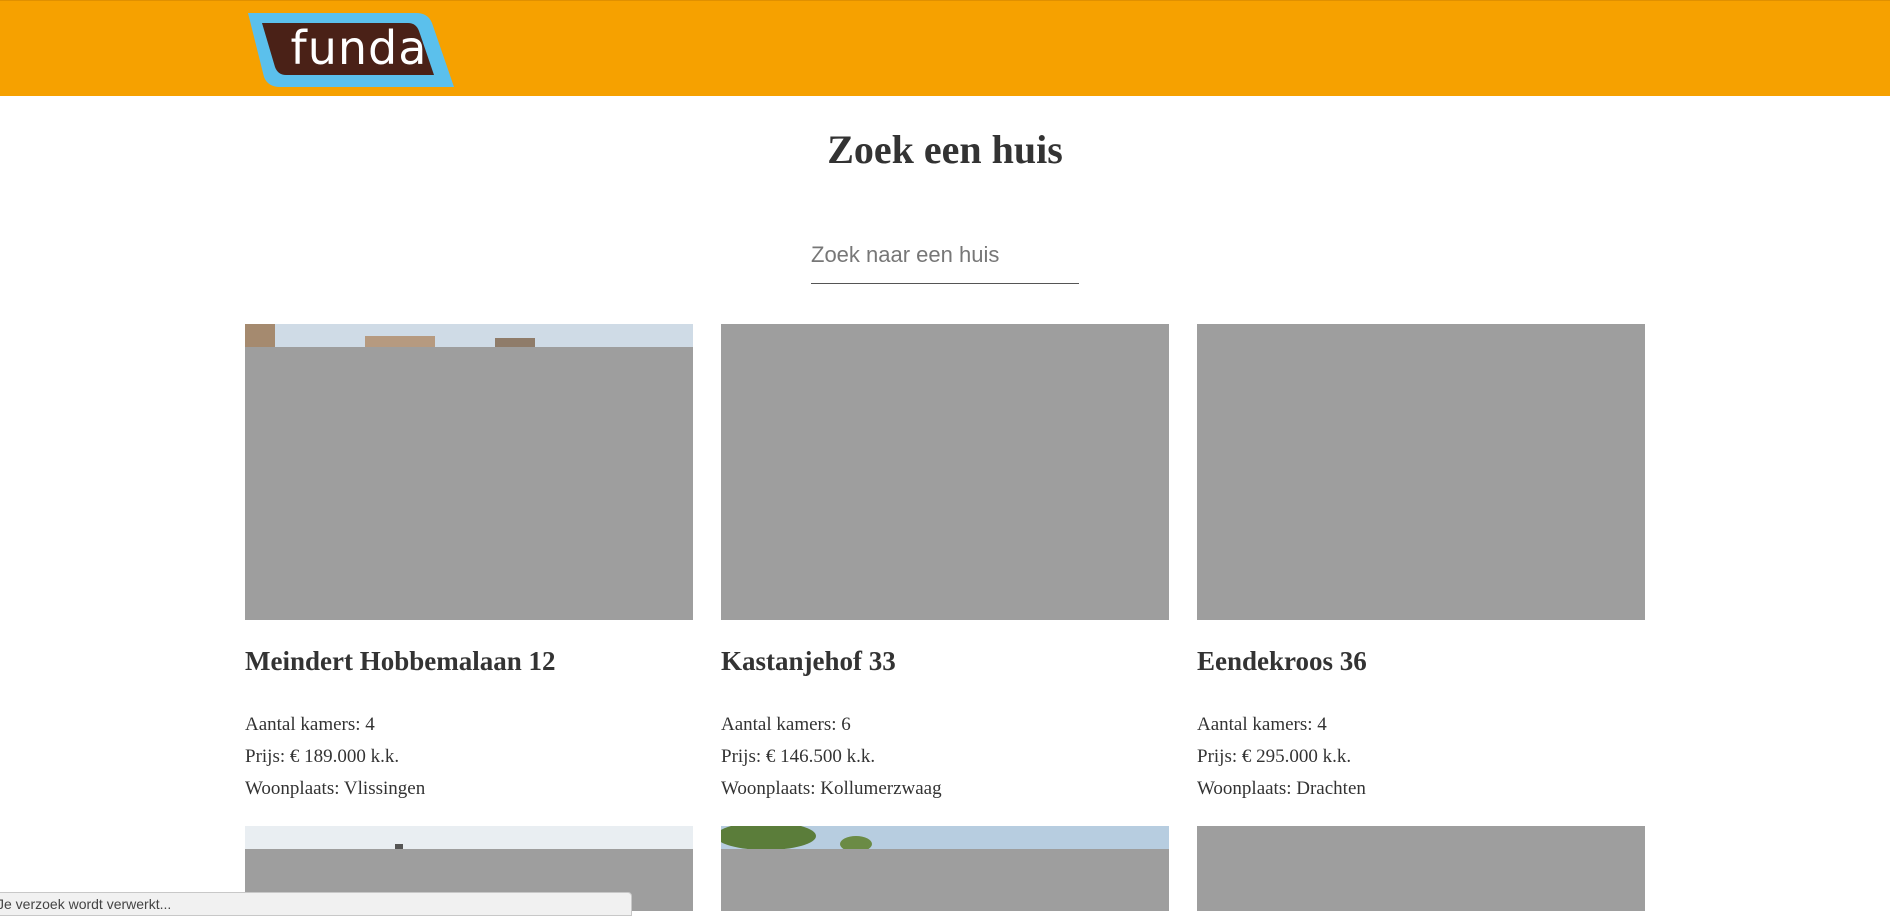  I want to click on funda-logo: funda, so click(350, 50).